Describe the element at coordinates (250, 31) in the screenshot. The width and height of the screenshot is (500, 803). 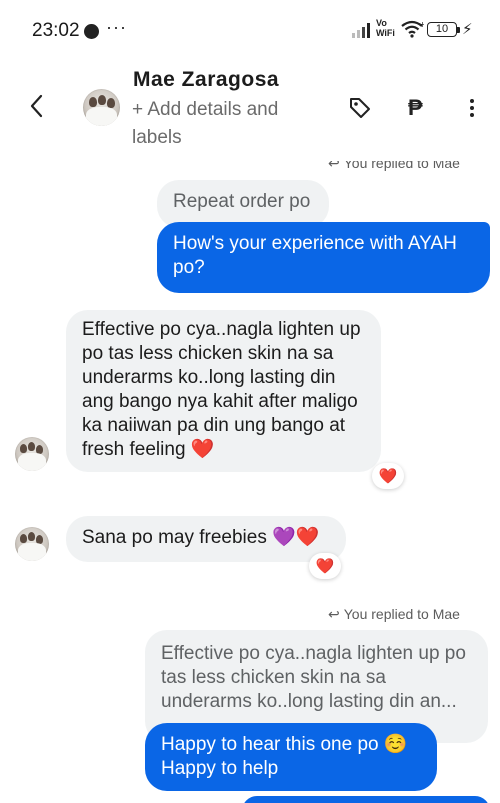
I see `status-bar: 23:02 ··· Vo WiFi + 10 ⚡︎` at that location.